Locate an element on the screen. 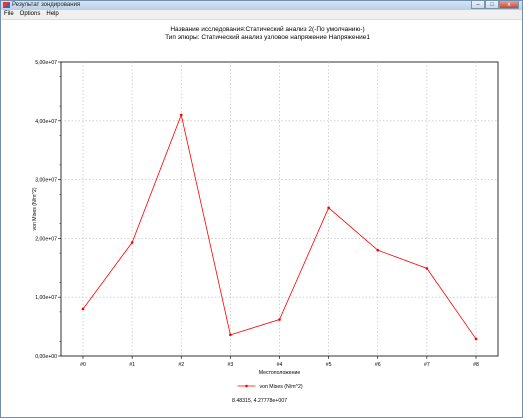  menu-options: Options is located at coordinates (30, 14).